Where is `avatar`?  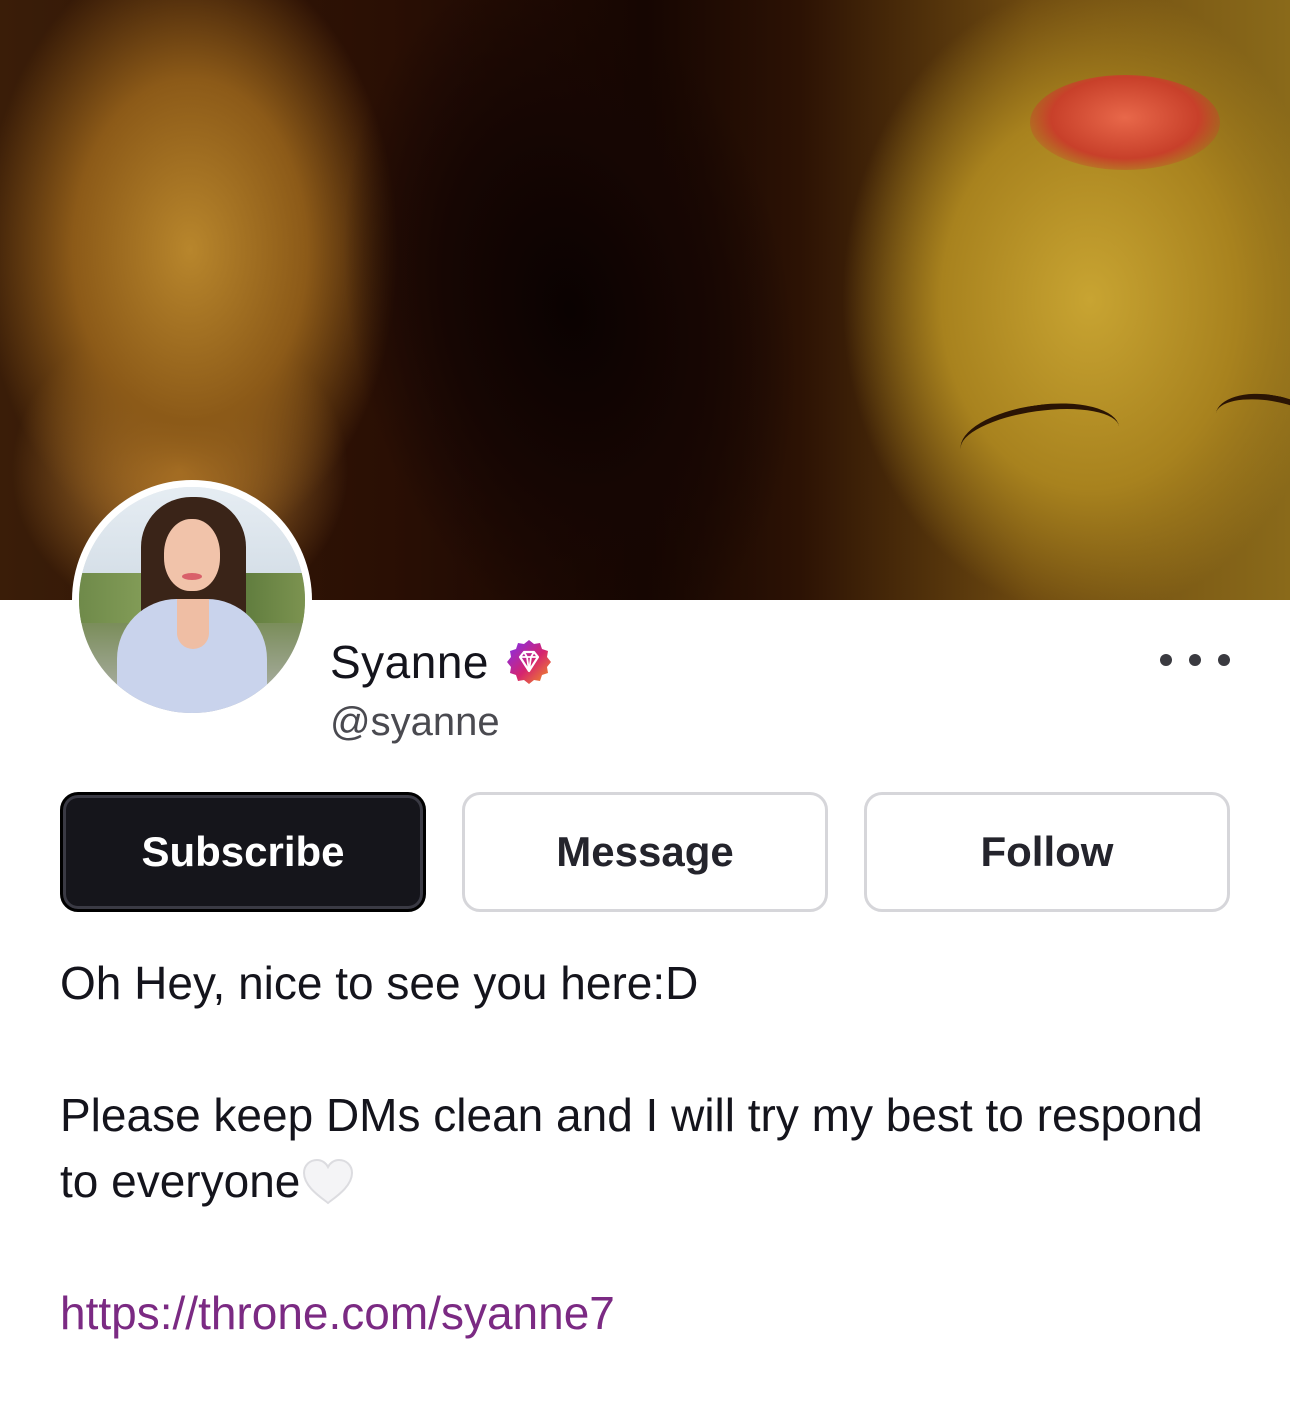 avatar is located at coordinates (192, 600).